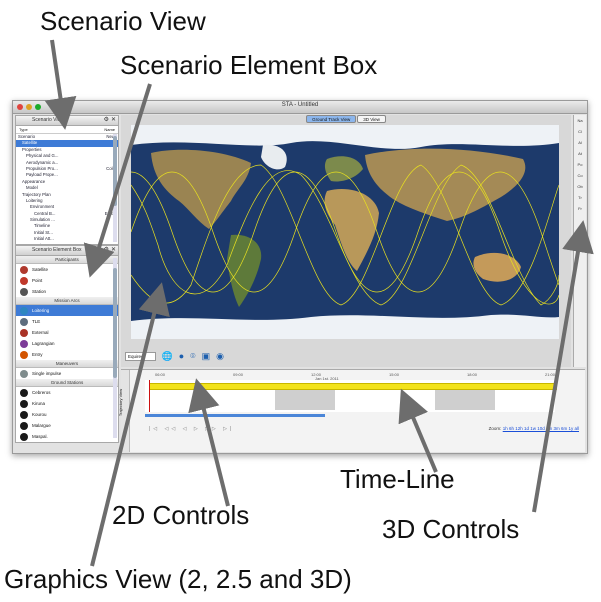 This screenshot has width=601, height=602. Describe the element at coordinates (580, 175) in the screenshot. I see `3d-control-item: Co` at that location.